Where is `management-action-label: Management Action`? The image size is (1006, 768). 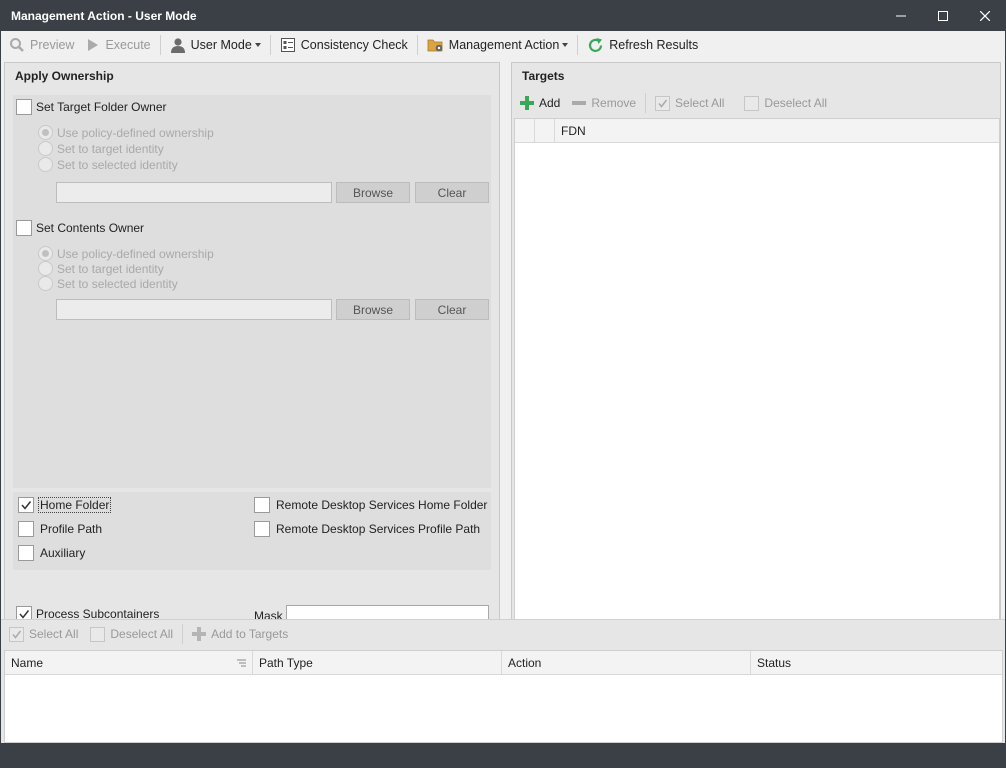
management-action-label: Management Action is located at coordinates (504, 45).